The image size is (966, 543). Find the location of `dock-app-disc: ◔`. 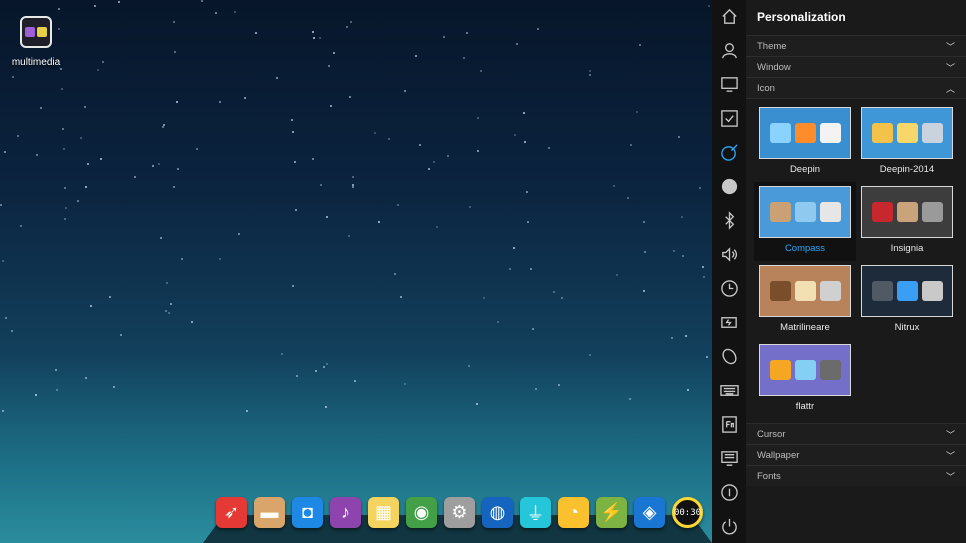

dock-app-disc: ◔ is located at coordinates (573, 512).